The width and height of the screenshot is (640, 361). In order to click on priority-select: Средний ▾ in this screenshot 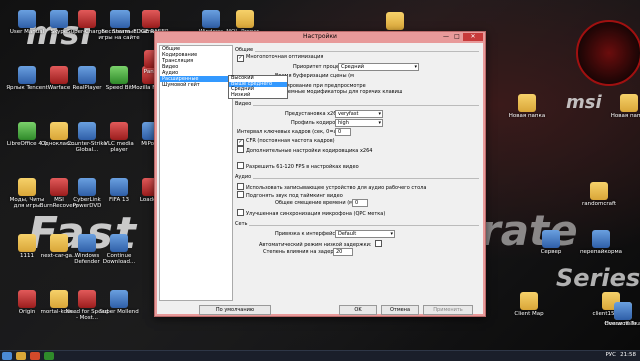, I will do `click(378, 67)`.